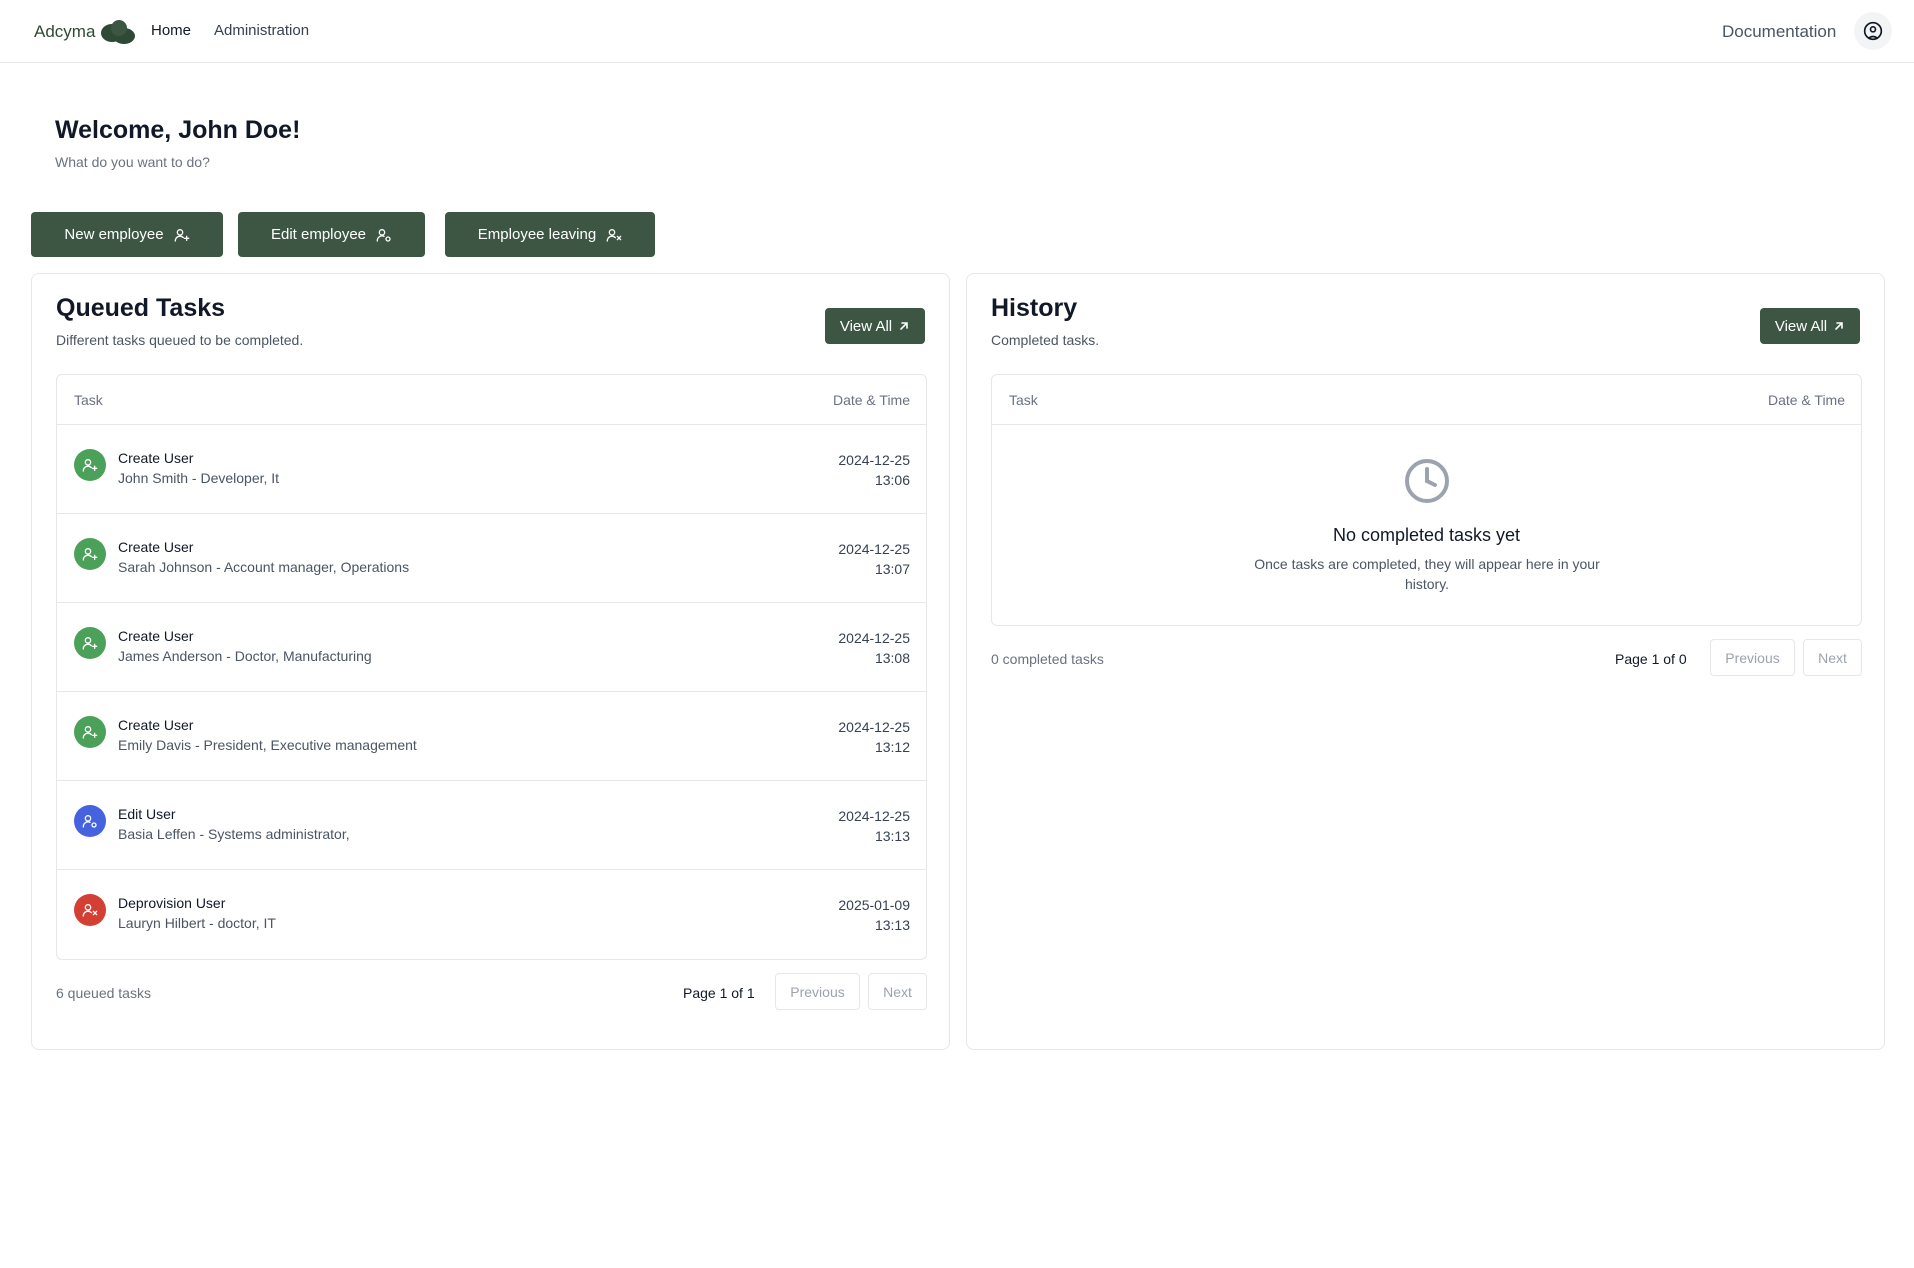  Describe the element at coordinates (180, 340) in the screenshot. I see `queued-tasks-subtitle: Different tasks queued to be completed.` at that location.